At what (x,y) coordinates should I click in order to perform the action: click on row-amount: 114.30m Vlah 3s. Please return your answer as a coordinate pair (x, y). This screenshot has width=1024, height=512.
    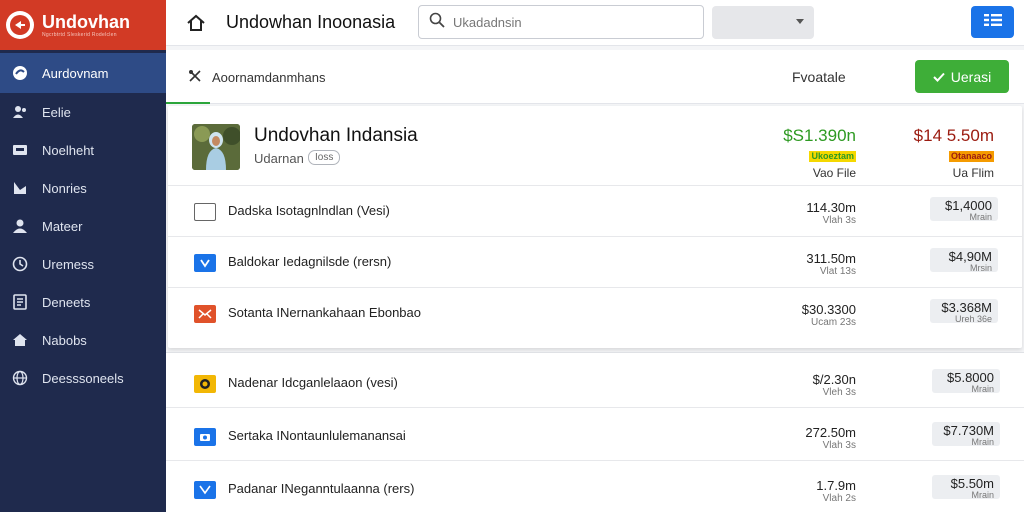
    Looking at the image, I should click on (831, 213).